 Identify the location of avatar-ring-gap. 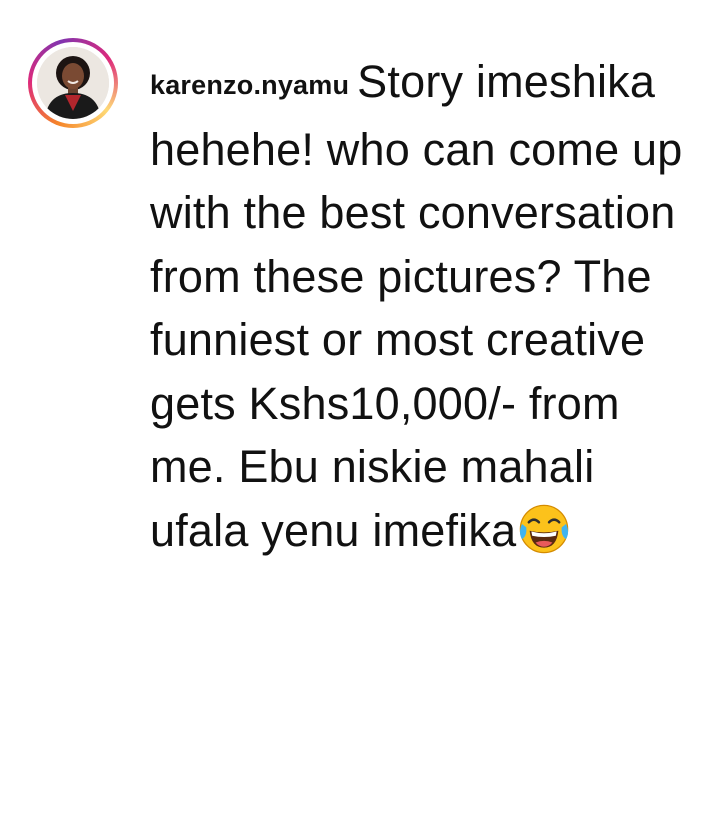
(73, 83).